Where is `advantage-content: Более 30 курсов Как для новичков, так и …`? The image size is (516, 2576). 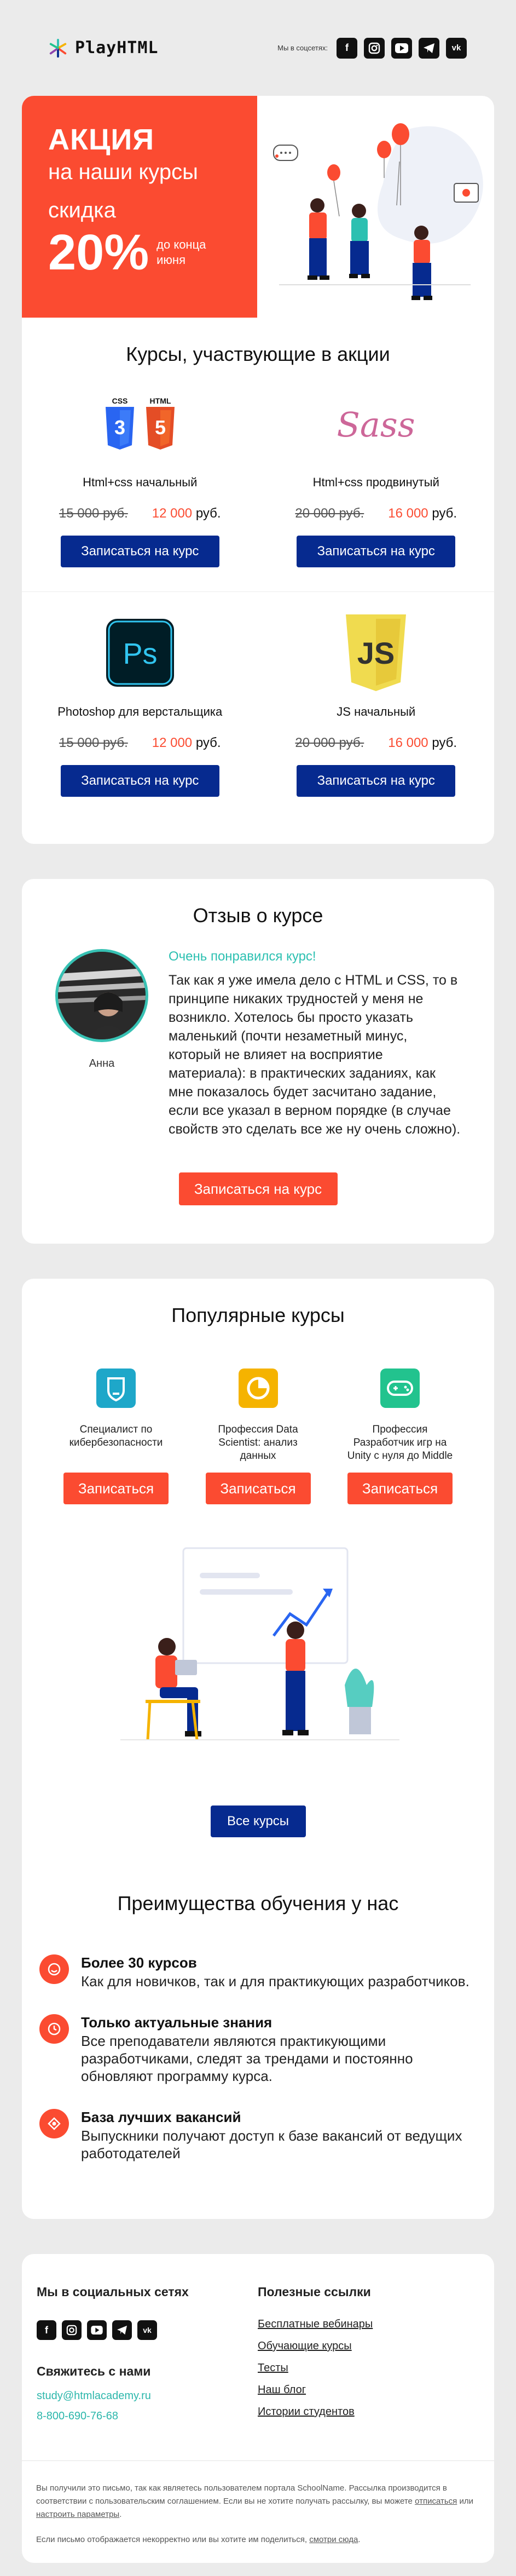
advantage-content: Более 30 курсов Как для новичков, так и … is located at coordinates (275, 1972).